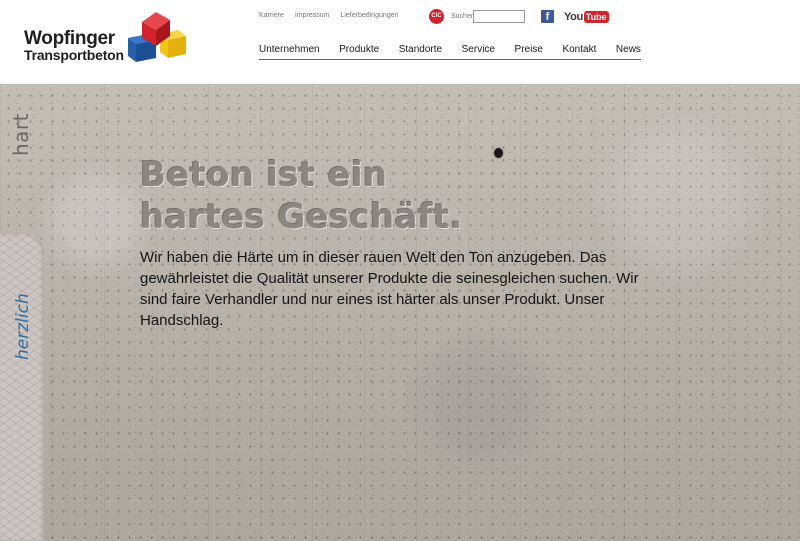 This screenshot has width=800, height=541. Describe the element at coordinates (573, 16) in the screenshot. I see `youtube-you-text: You` at that location.